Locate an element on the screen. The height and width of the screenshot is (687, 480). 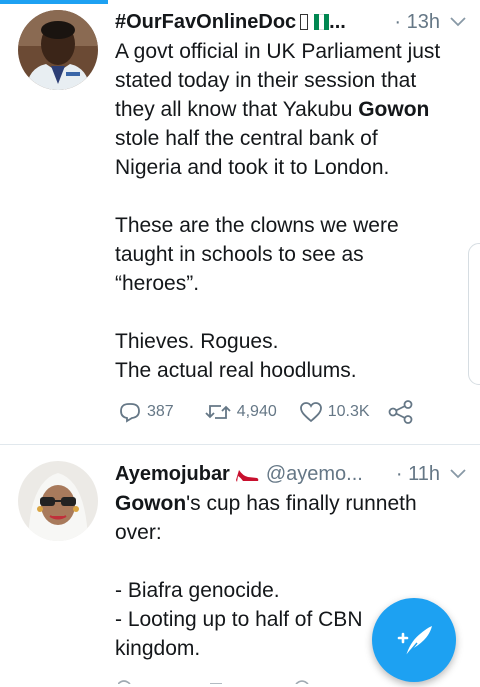
text-run: “heroes”. is located at coordinates (157, 283).